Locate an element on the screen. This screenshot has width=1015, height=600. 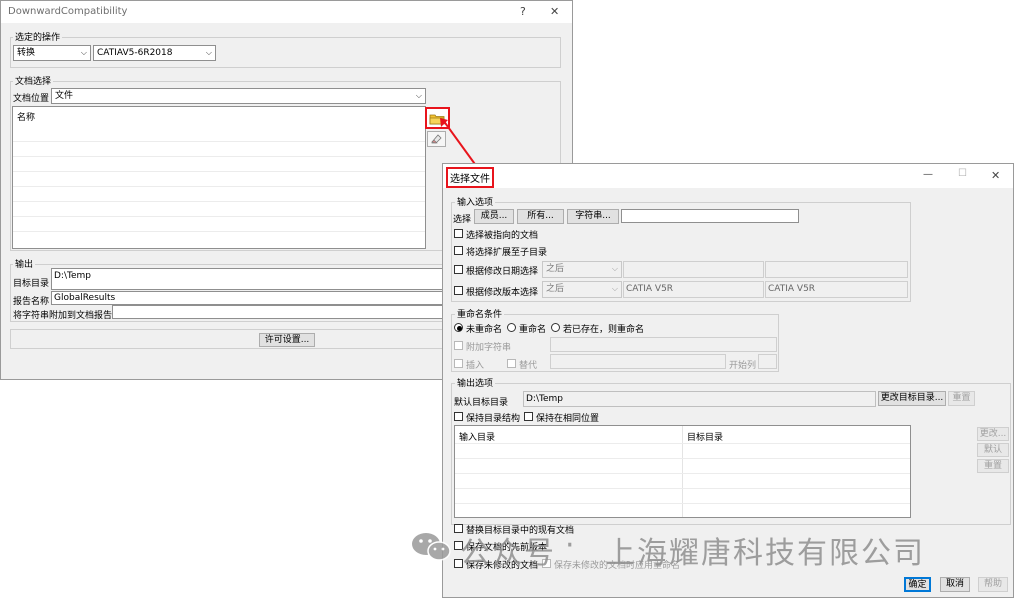
date-condition-select: 之后 ⌵ is located at coordinates (582, 269).